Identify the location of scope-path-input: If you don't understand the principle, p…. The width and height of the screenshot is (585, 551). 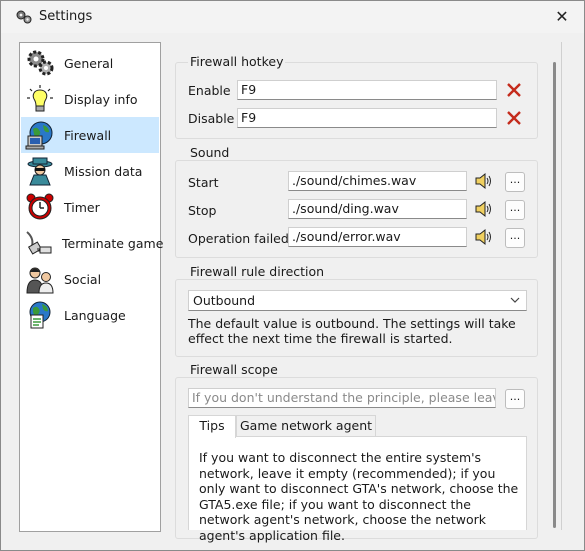
(342, 398).